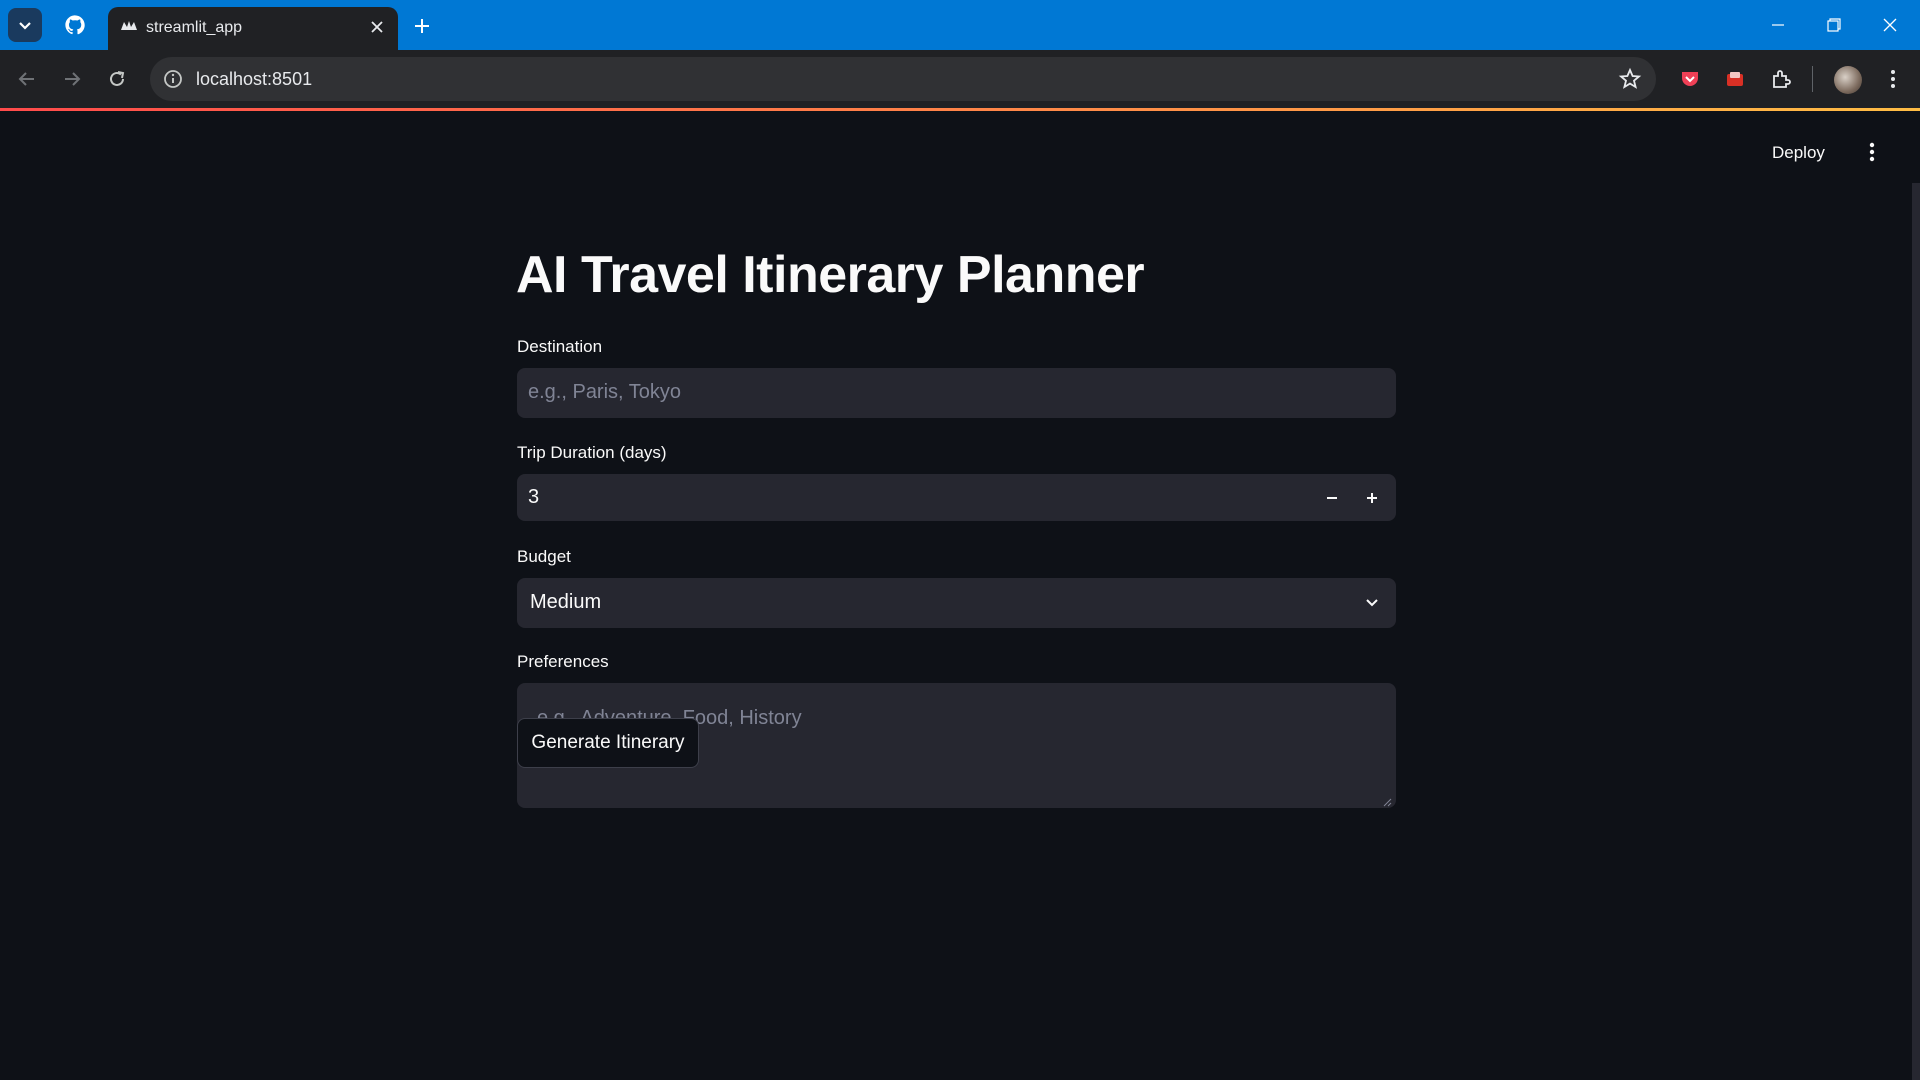 This screenshot has height=1080, width=1920. Describe the element at coordinates (72, 79) in the screenshot. I see `forward-icon` at that location.